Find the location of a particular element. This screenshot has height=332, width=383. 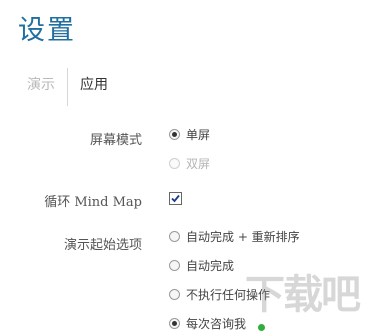

tab-divider is located at coordinates (67, 87).